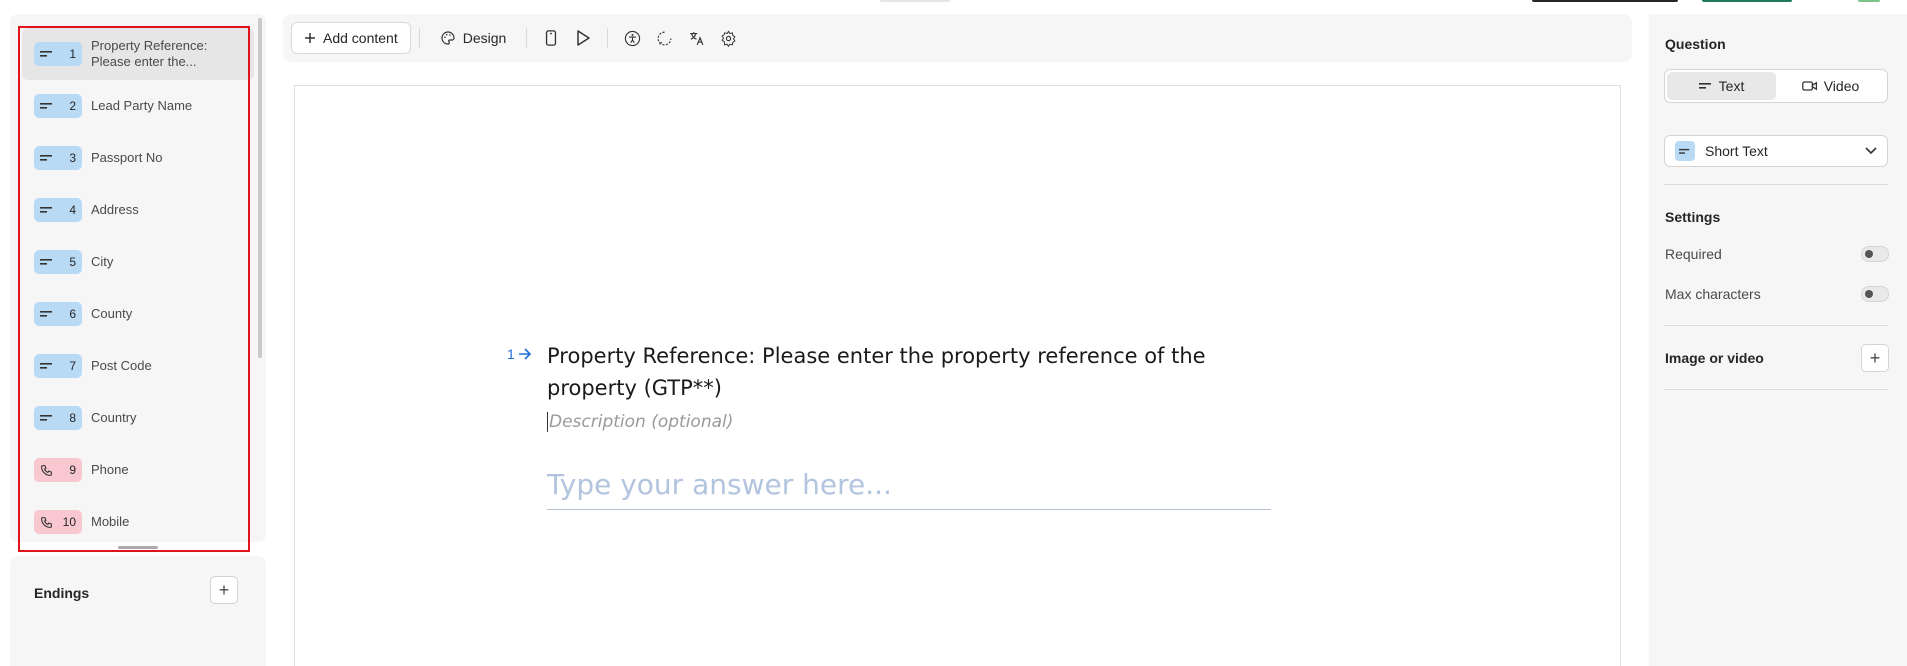  Describe the element at coordinates (1747, 1) in the screenshot. I see `publish-button-fragment` at that location.